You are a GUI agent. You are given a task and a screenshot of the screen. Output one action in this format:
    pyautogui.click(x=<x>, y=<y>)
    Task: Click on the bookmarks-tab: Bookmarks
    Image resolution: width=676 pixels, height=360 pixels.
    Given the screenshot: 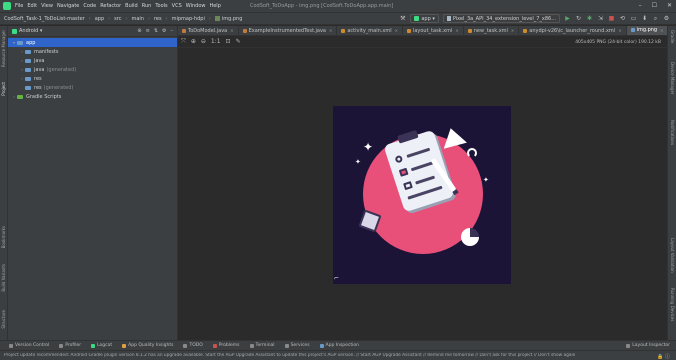 What is the action you would take?
    pyautogui.click(x=3, y=237)
    